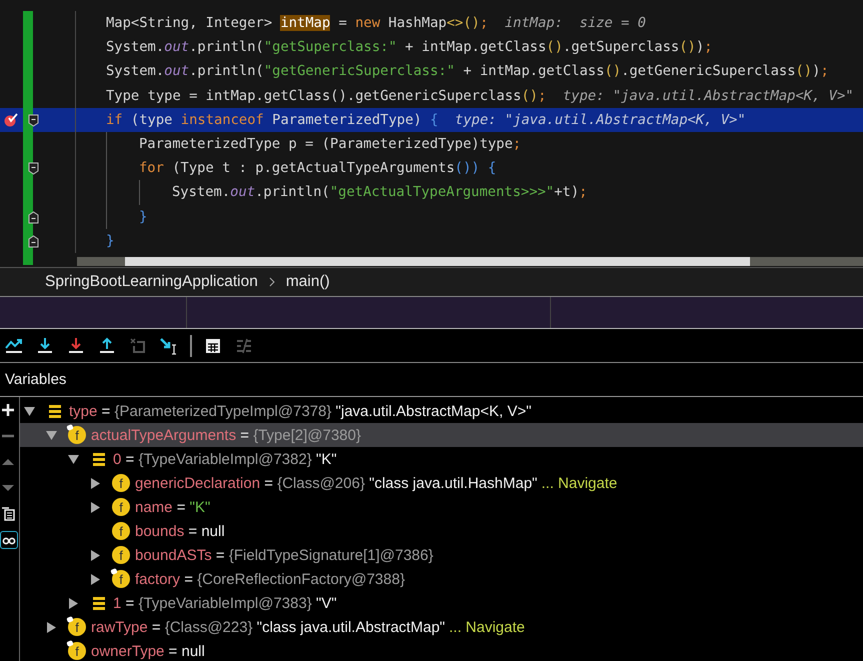 Image resolution: width=863 pixels, height=661 pixels. What do you see at coordinates (426, 120) in the screenshot?
I see `code-text: if (type instanceof ParameterizedType) { type: "java.util.AbstractMap<K, V>"` at bounding box center [426, 120].